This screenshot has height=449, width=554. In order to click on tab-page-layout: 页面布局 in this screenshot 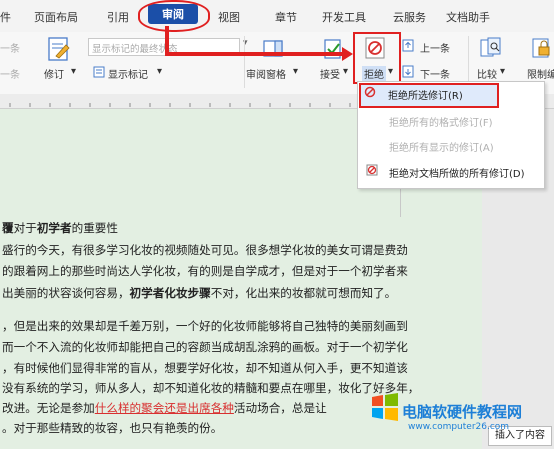, I will do `click(56, 17)`.